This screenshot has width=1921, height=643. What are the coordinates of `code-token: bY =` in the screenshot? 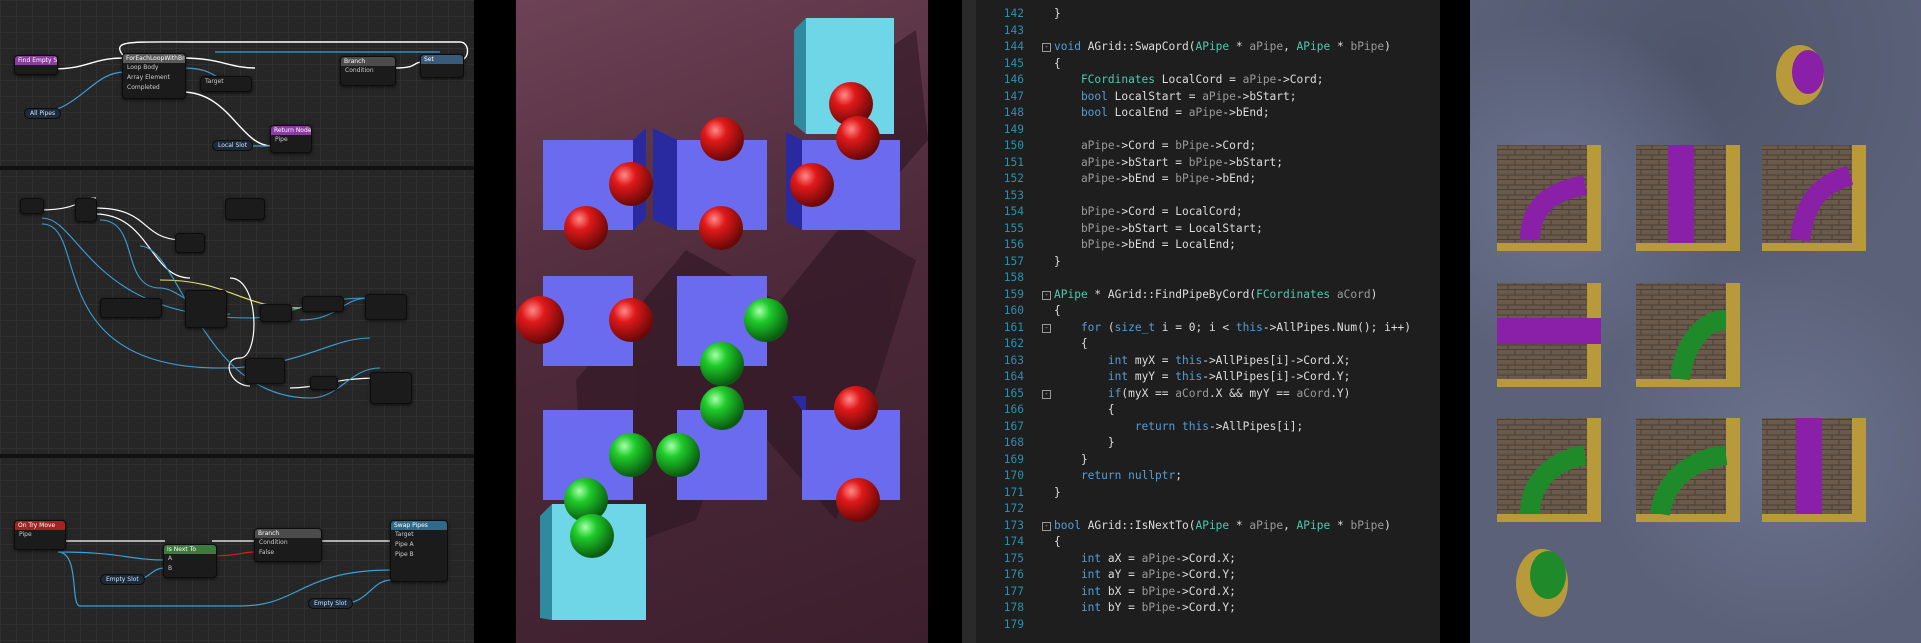 It's located at (1121, 607).